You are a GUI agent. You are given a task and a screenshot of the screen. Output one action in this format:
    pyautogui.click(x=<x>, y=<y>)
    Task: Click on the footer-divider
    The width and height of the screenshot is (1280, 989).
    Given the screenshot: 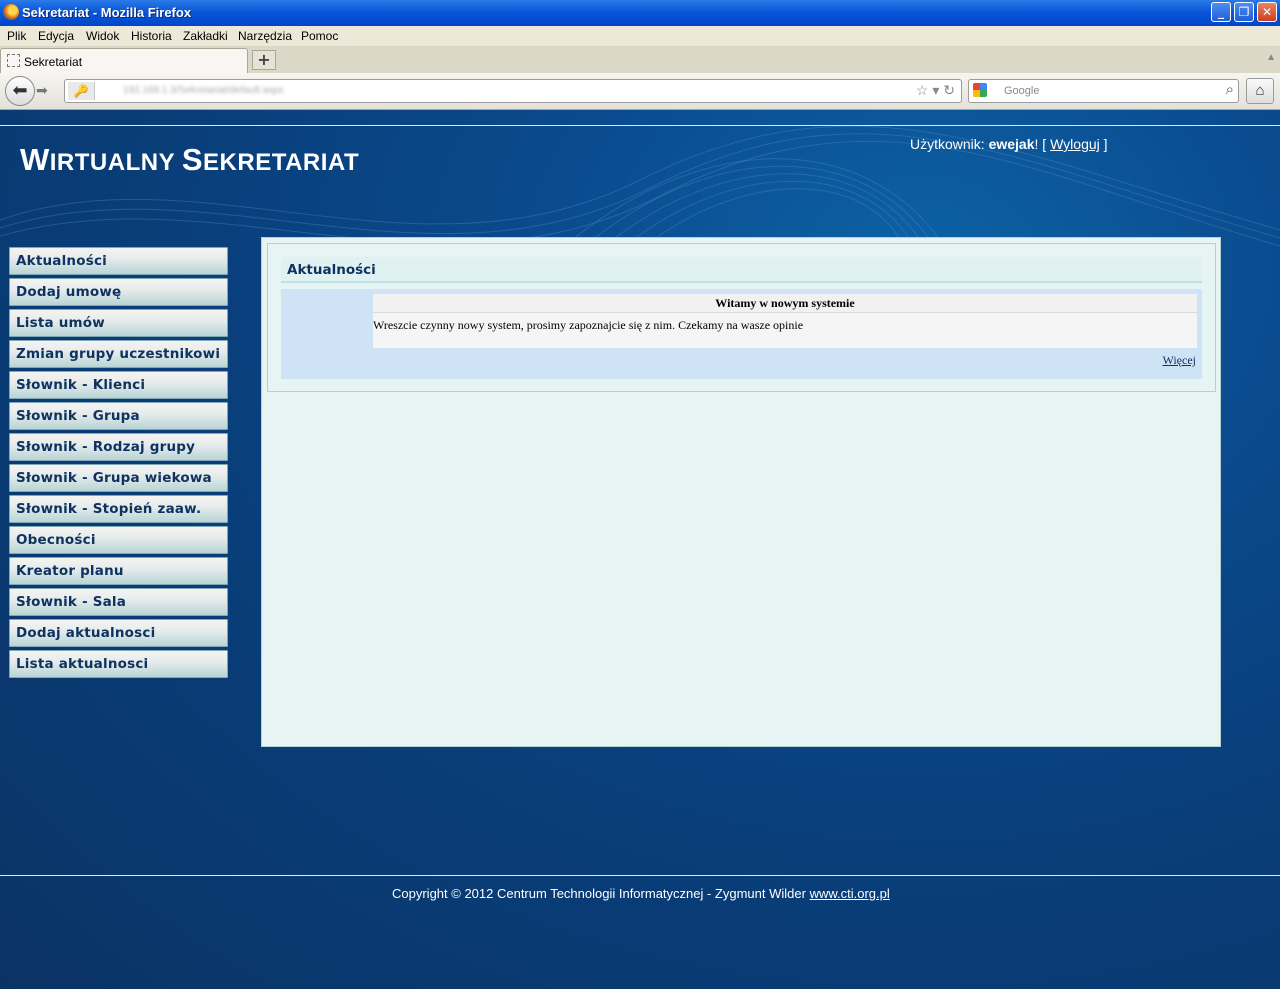 What is the action you would take?
    pyautogui.click(x=640, y=875)
    